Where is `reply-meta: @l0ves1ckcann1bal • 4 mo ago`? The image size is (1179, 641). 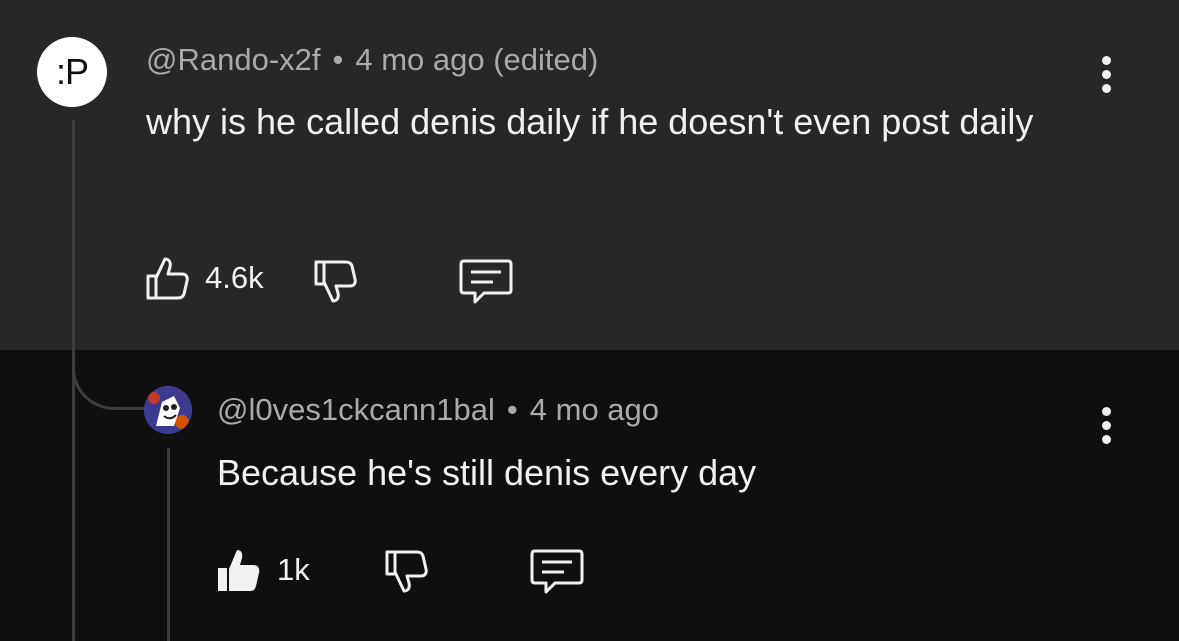
reply-meta: @l0ves1ckcann1bal • 4 mo ago is located at coordinates (438, 410).